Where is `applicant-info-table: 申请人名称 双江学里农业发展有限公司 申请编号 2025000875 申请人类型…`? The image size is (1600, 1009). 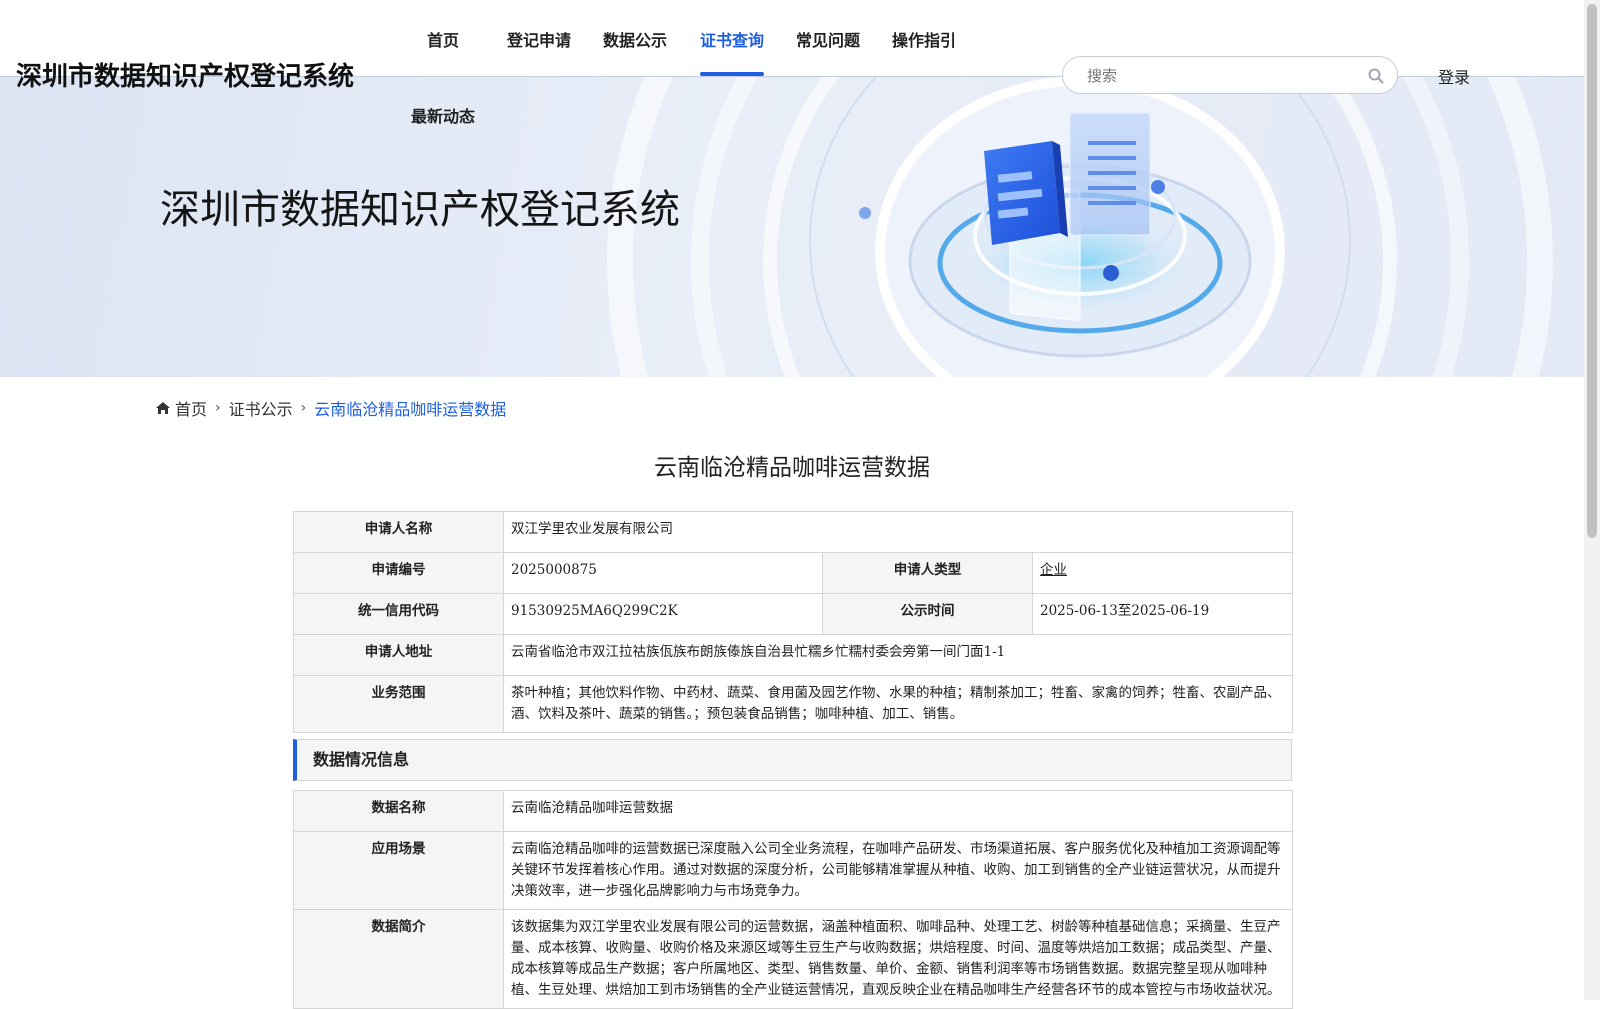
applicant-info-table: 申请人名称 双江学里农业发展有限公司 申请编号 2025000875 申请人类型… is located at coordinates (793, 622).